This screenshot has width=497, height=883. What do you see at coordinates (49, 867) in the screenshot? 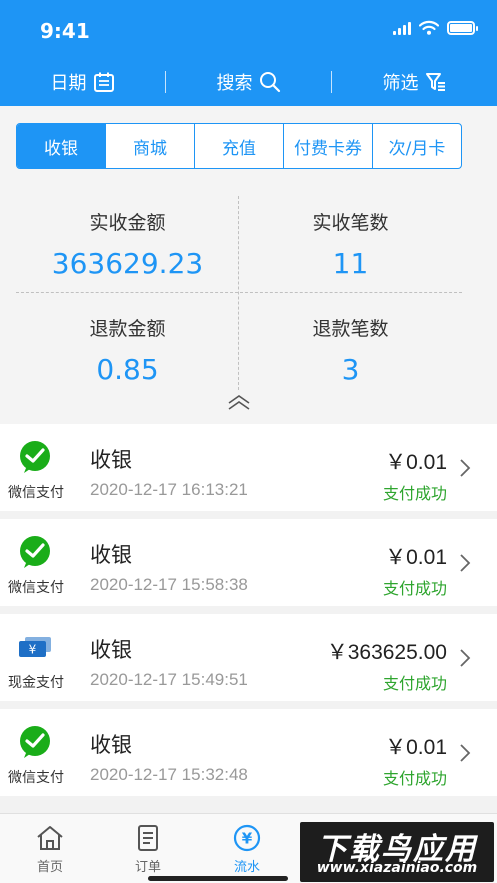
I see `nav-label: 首页` at bounding box center [49, 867].